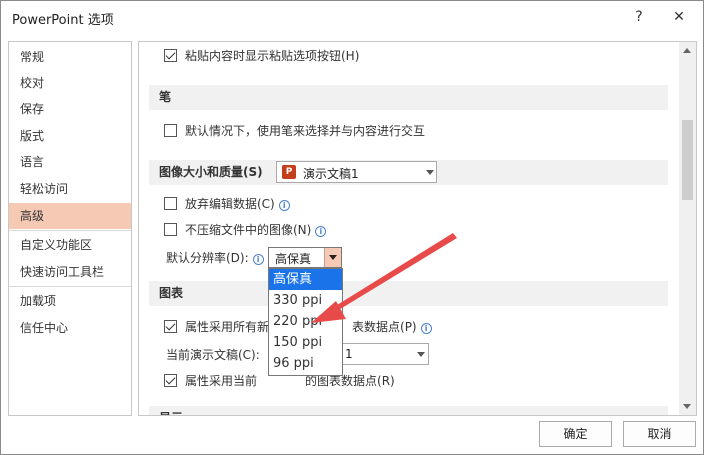 This screenshot has width=704, height=455. I want to click on discard-edit-data-row: 放弃编辑数据(C) i, so click(227, 204).